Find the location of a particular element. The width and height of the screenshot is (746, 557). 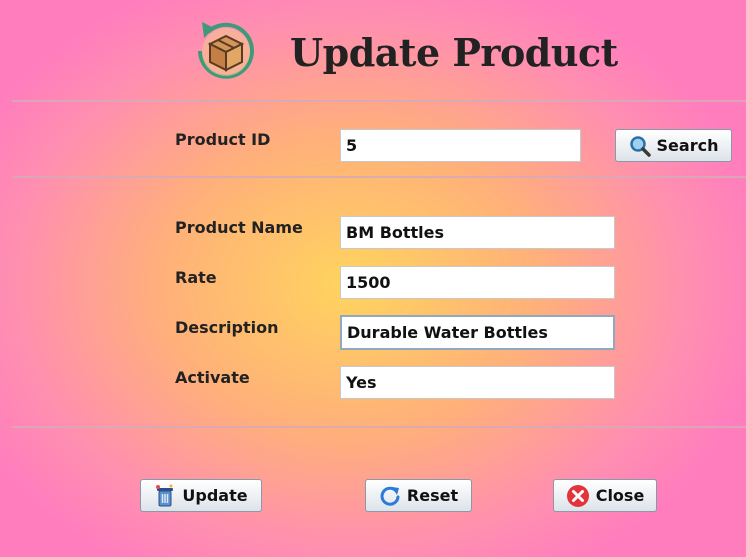

divider-top is located at coordinates (379, 101).